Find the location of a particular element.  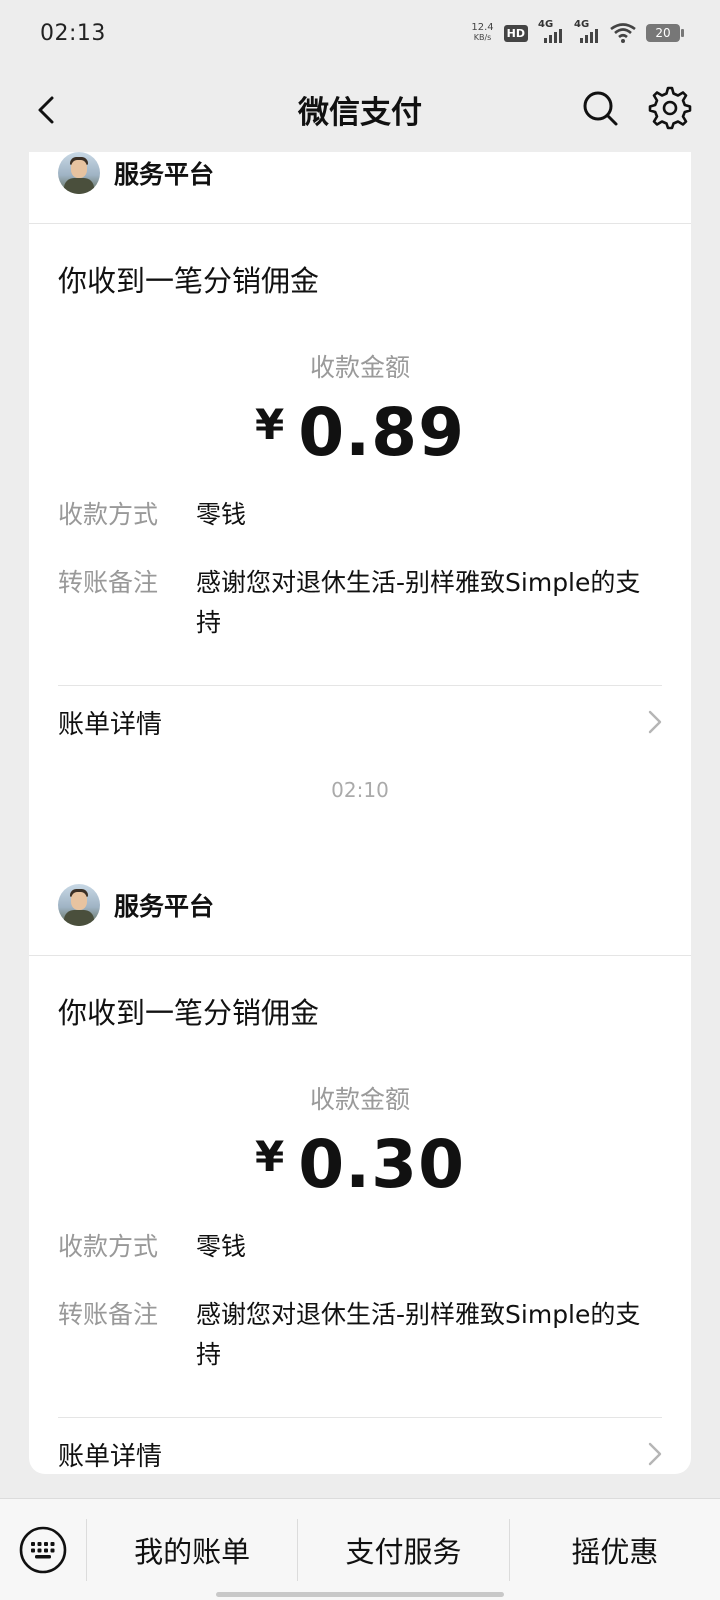

status-time: 02:13 is located at coordinates (73, 33).